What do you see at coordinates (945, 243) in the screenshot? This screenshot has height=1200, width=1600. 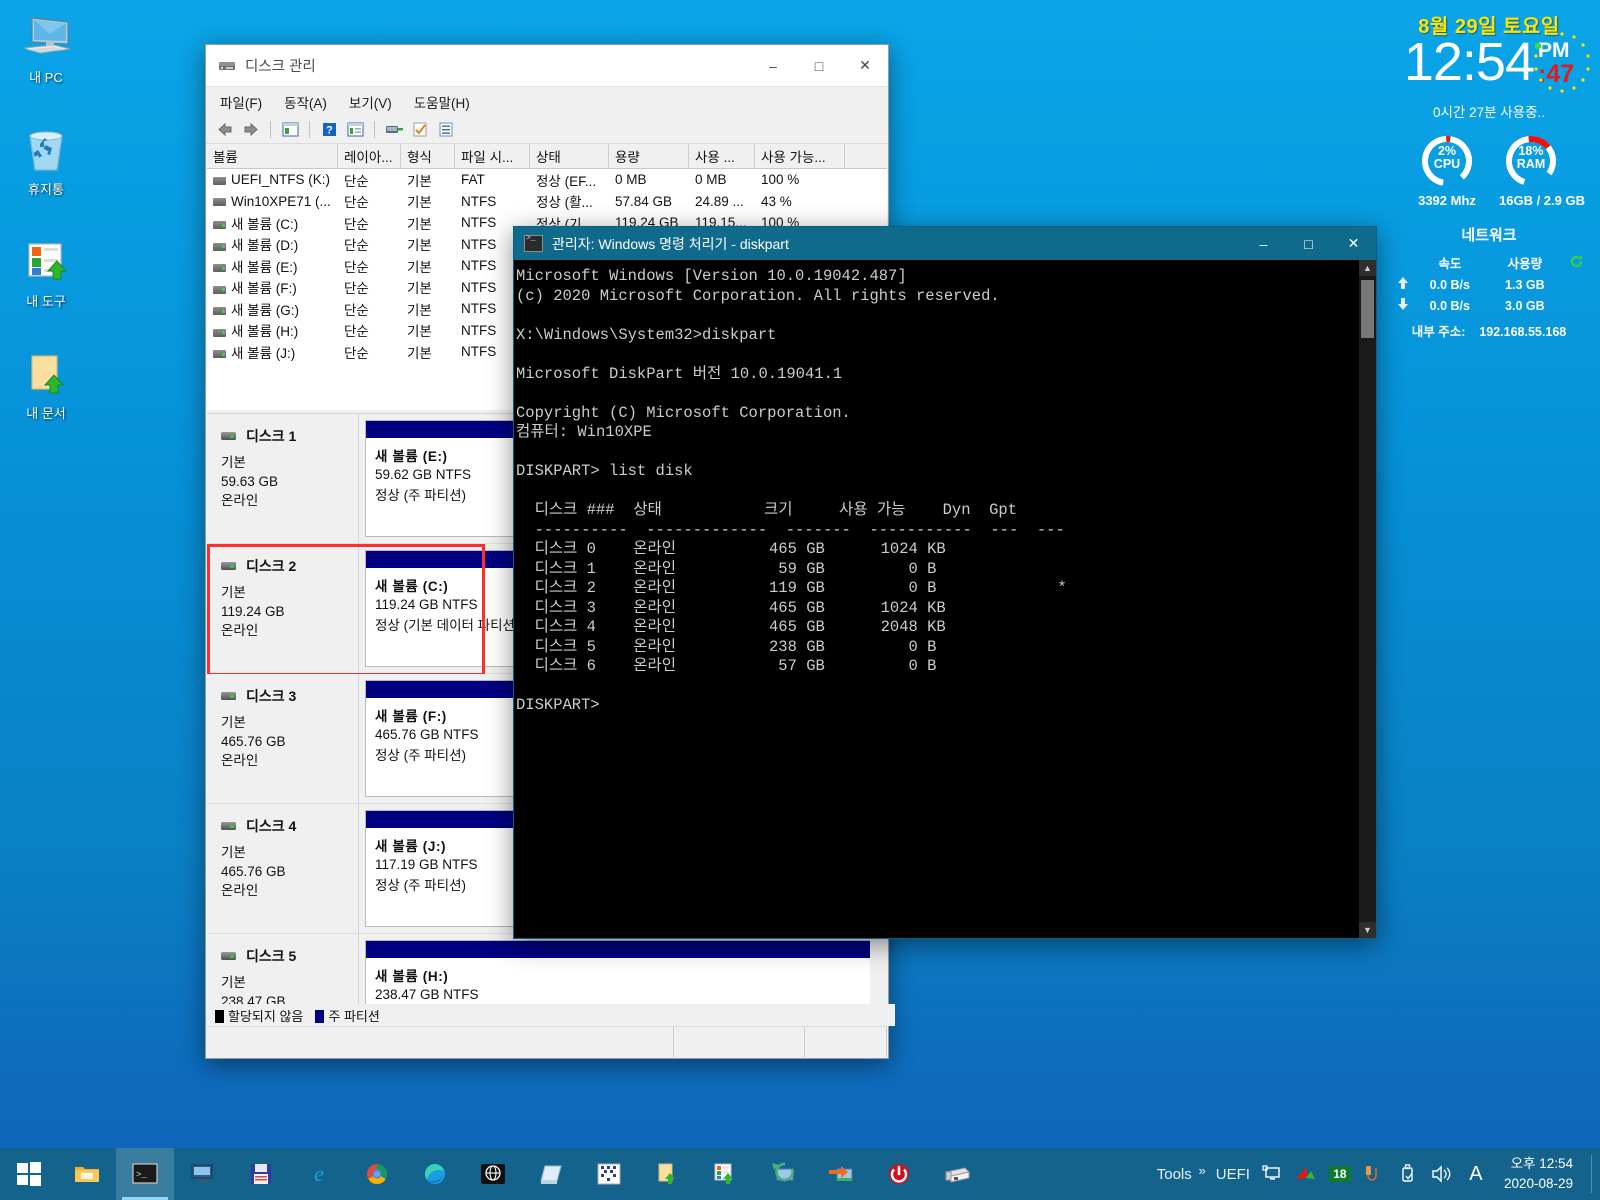 I see `command-prompt-titlebar: 관리자: Windows 명령 처리기 - diskpart – □ ✕` at bounding box center [945, 243].